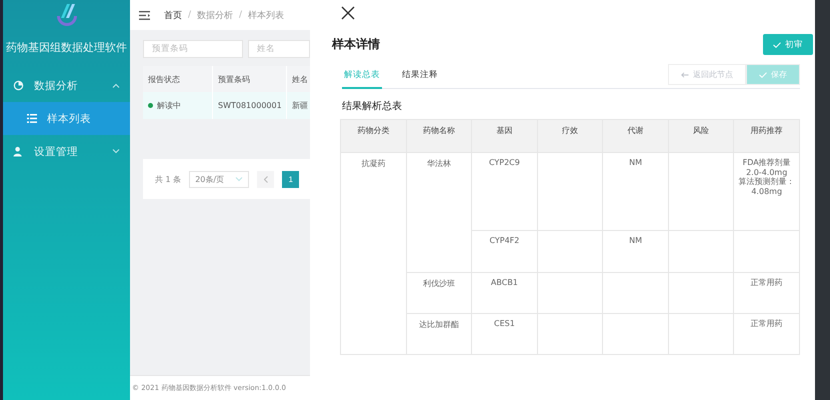 Image resolution: width=830 pixels, height=400 pixels. Describe the element at coordinates (66, 47) in the screenshot. I see `app-title: 药物基因组数据处理软件` at that location.